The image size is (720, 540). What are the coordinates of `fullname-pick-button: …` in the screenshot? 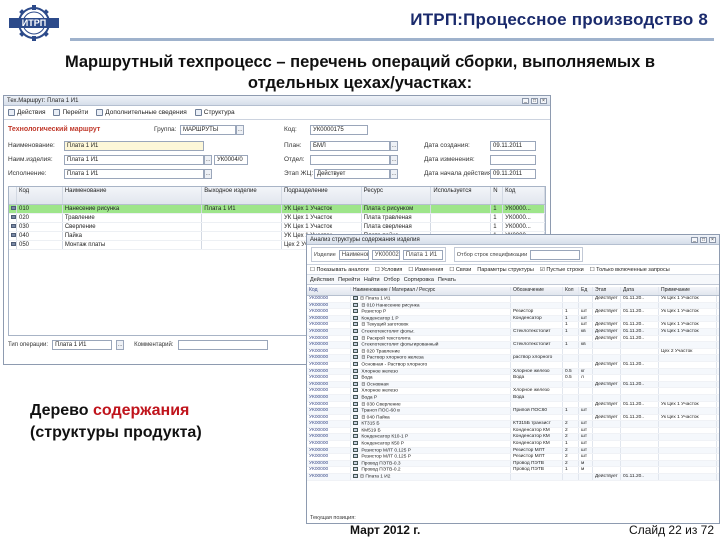 It's located at (208, 159).